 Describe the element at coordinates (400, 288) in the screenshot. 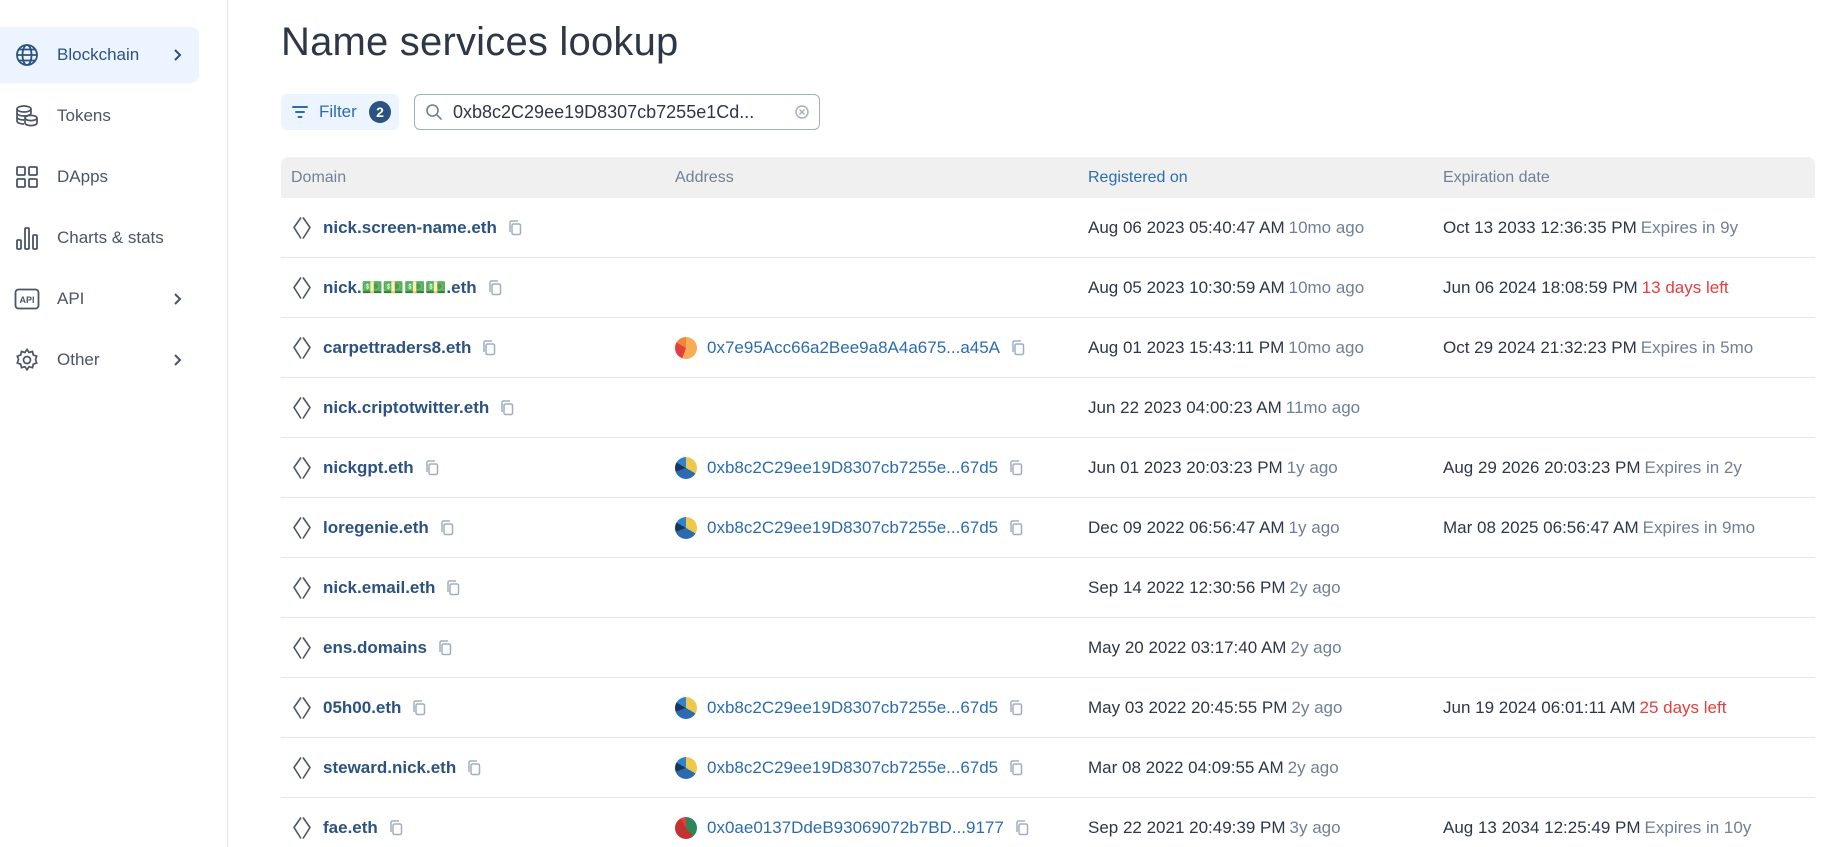

I see `domain-link: nick.💵💵💵💵.eth` at that location.